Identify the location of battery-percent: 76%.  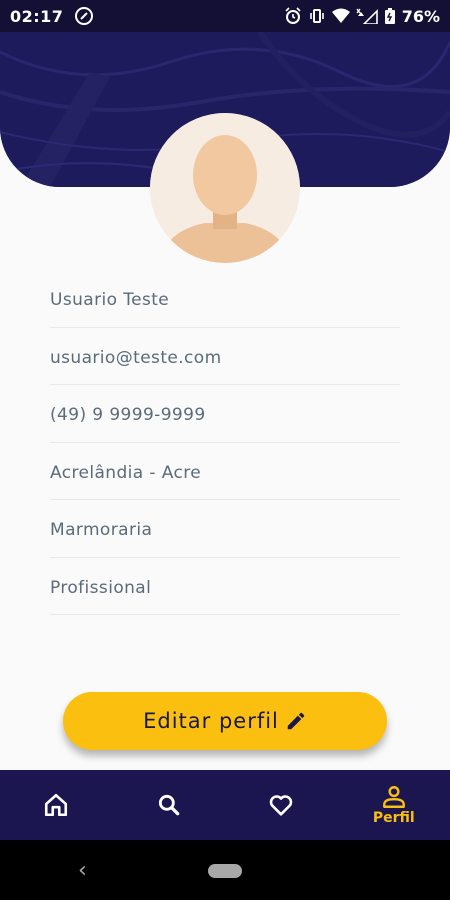
(420, 16).